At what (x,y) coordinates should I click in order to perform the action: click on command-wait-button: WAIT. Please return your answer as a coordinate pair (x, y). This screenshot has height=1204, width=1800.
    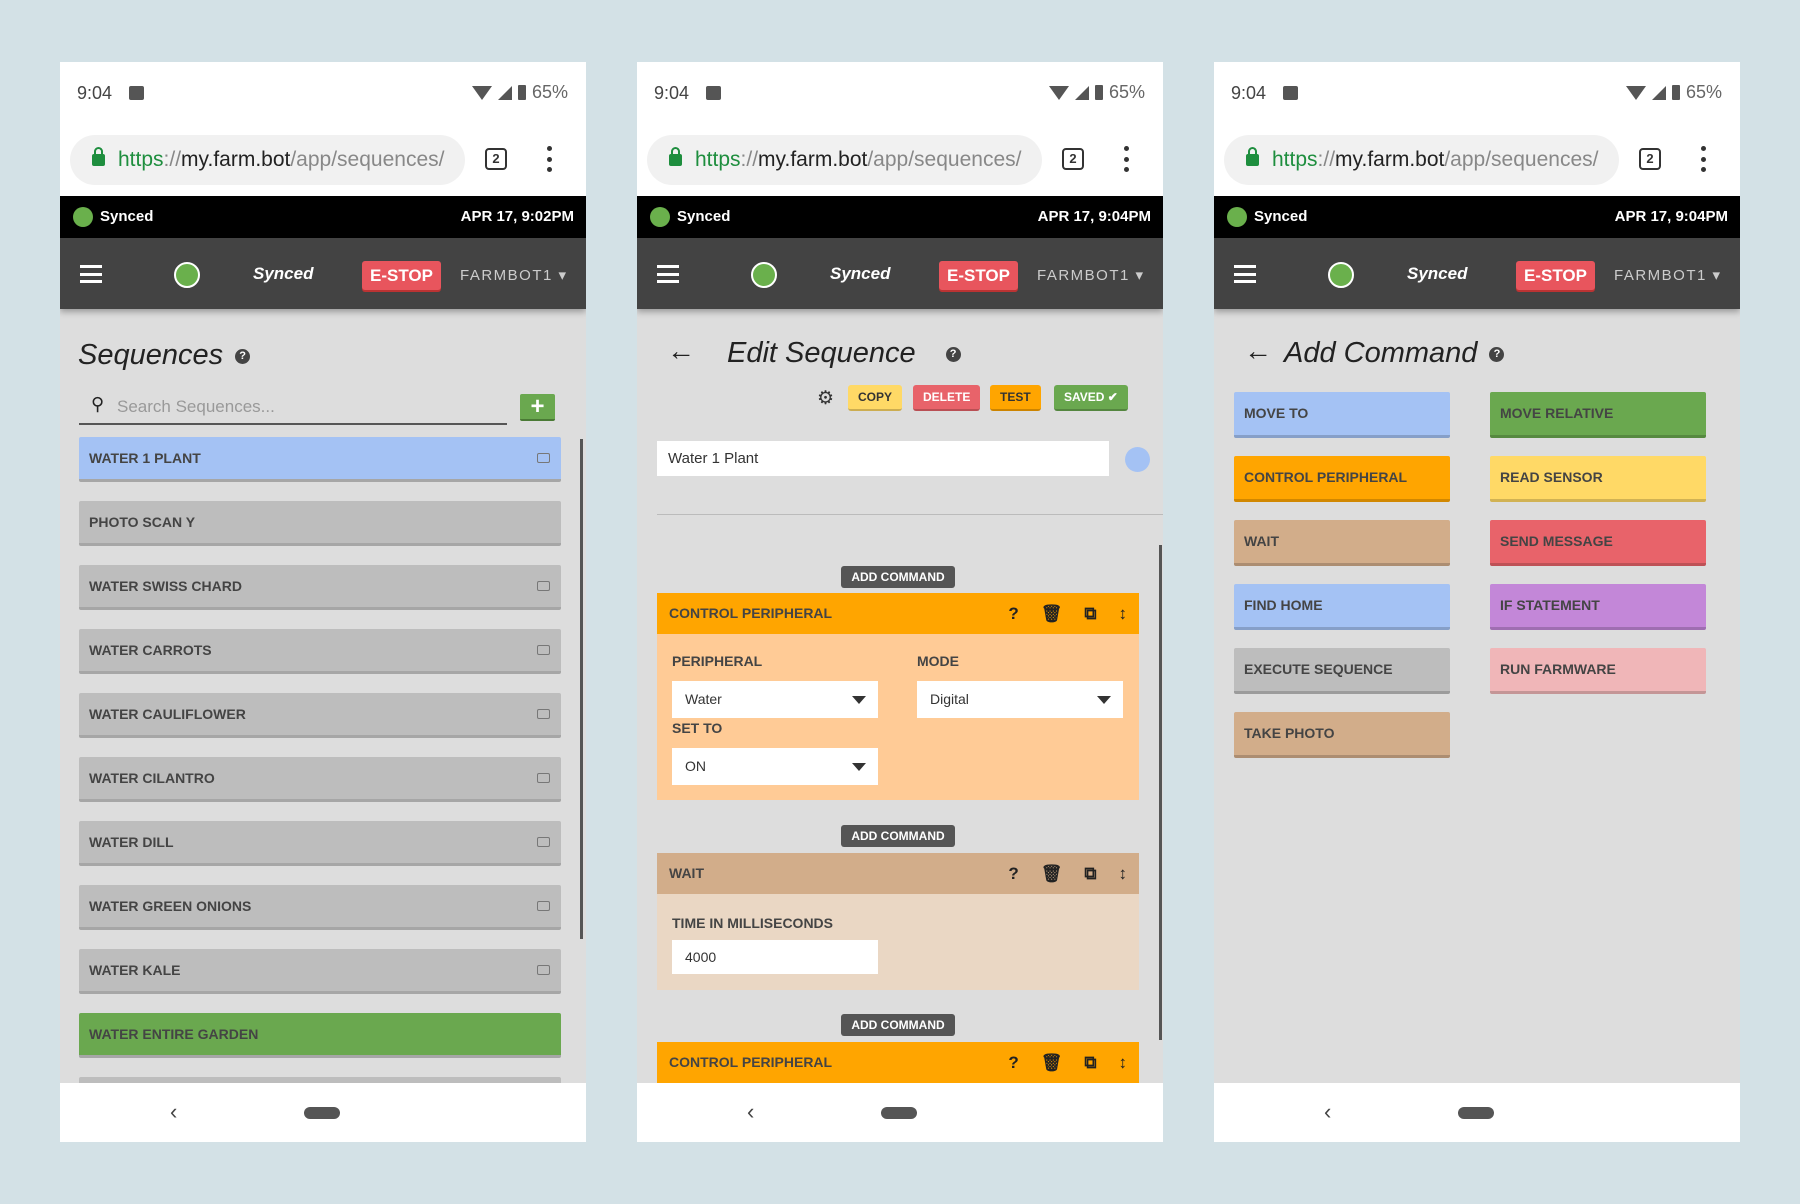
    Looking at the image, I should click on (1342, 543).